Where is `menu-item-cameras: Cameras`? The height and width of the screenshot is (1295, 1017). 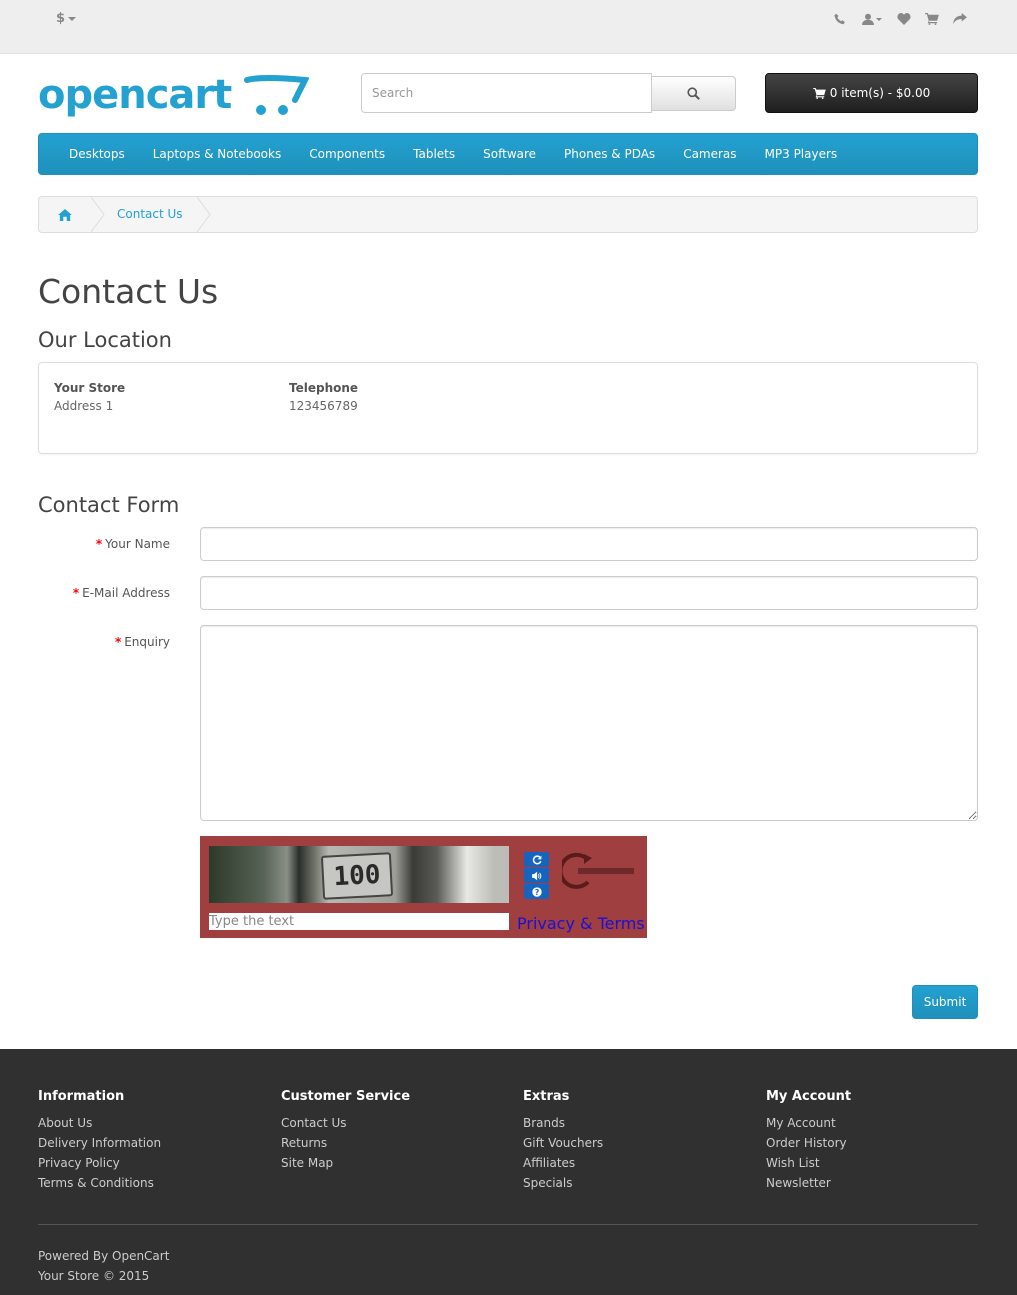 menu-item-cameras: Cameras is located at coordinates (709, 154).